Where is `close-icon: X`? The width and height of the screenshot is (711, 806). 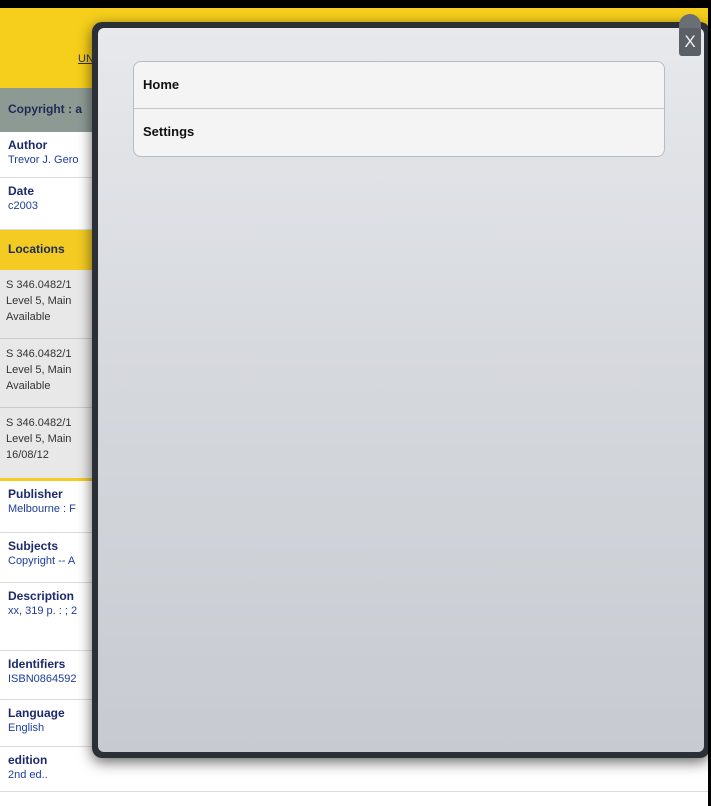
close-icon: X is located at coordinates (690, 41).